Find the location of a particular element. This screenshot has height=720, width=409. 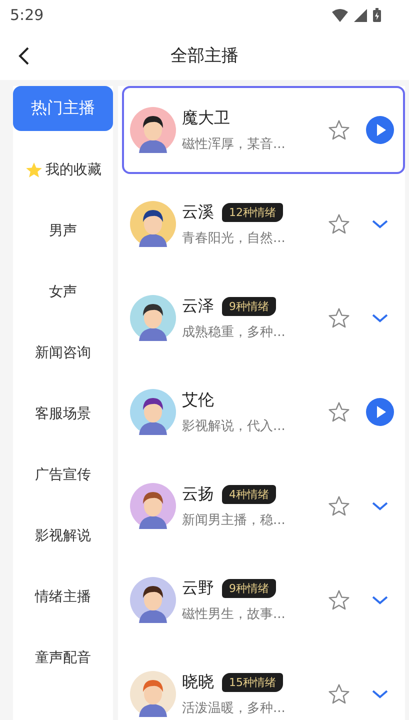

emotion-badge: 12种情绪 is located at coordinates (252, 212).